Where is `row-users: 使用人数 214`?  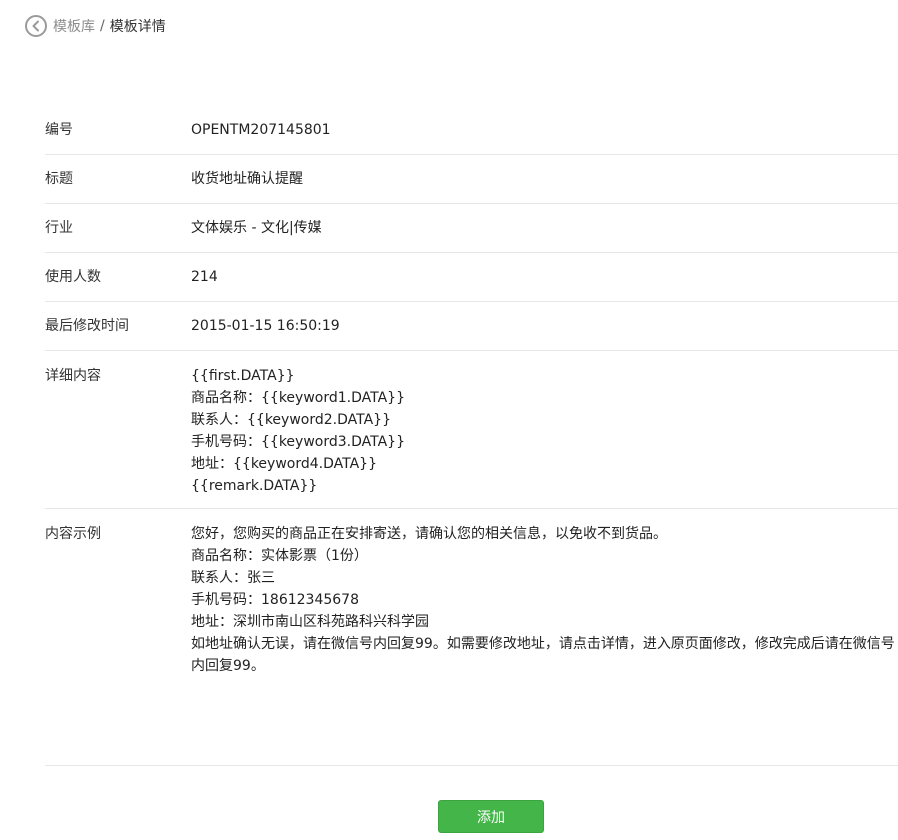 row-users: 使用人数 214 is located at coordinates (471, 277).